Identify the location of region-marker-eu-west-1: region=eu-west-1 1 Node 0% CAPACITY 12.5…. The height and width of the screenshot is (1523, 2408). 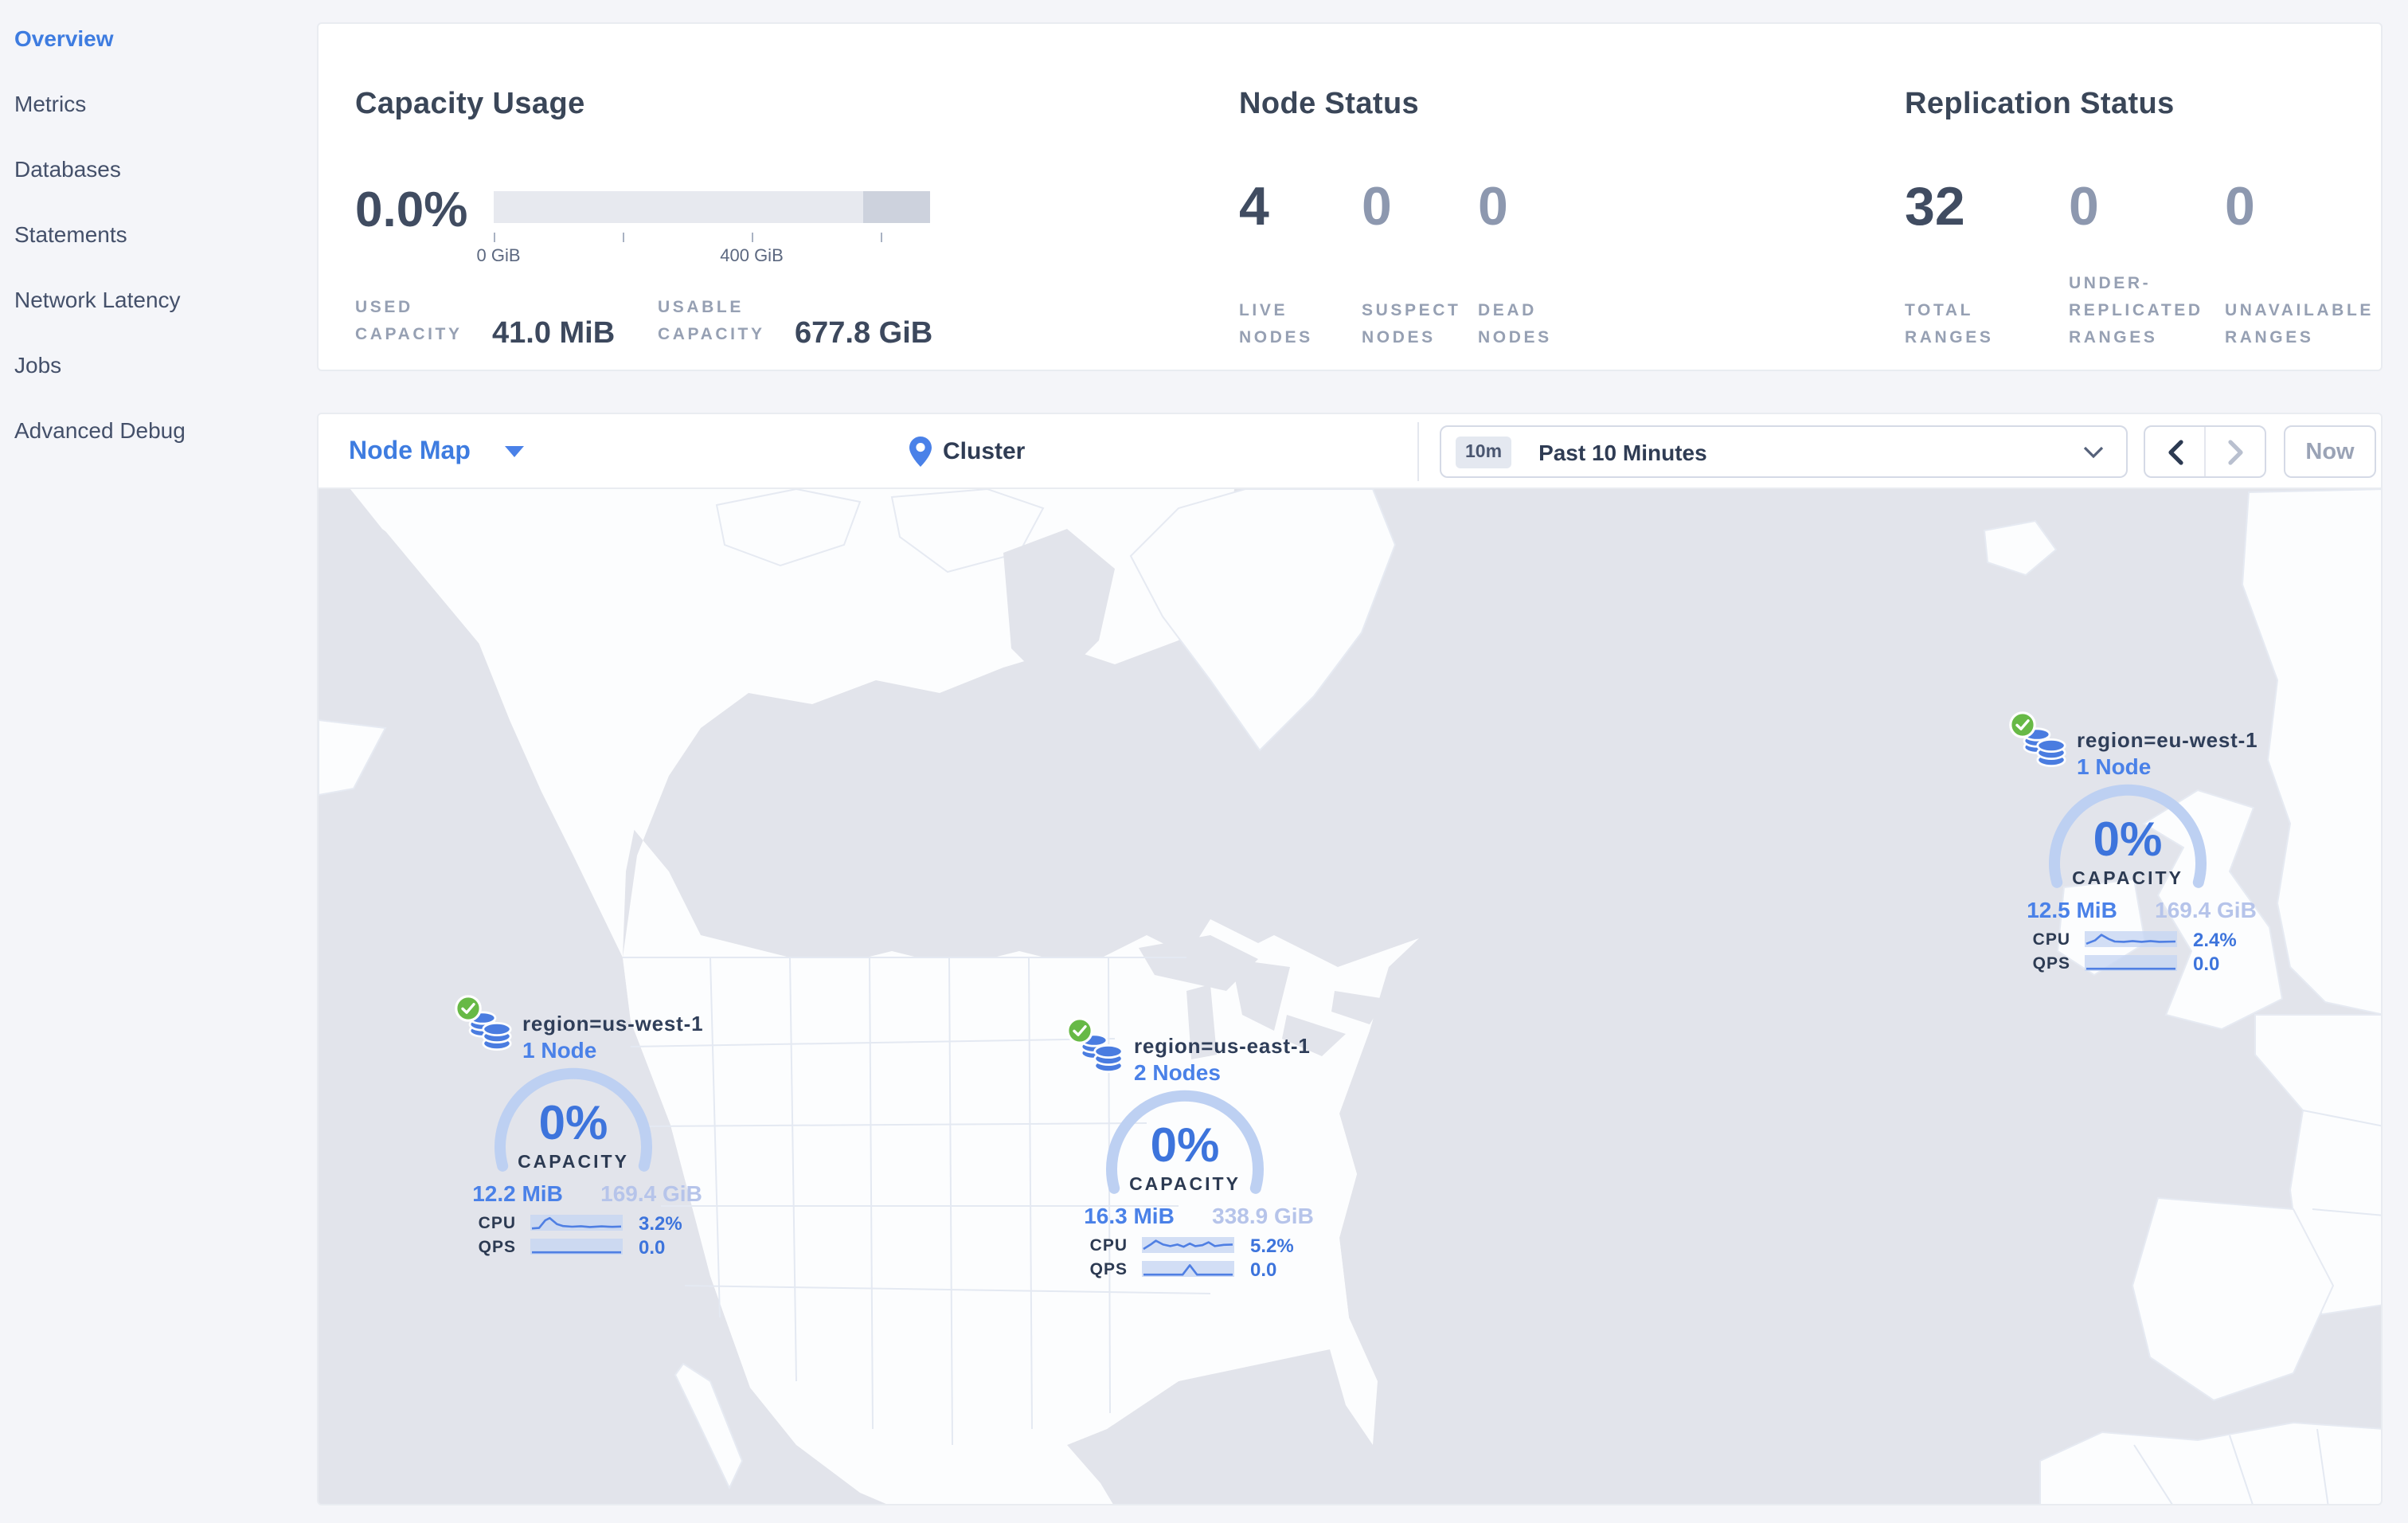
(2127, 843).